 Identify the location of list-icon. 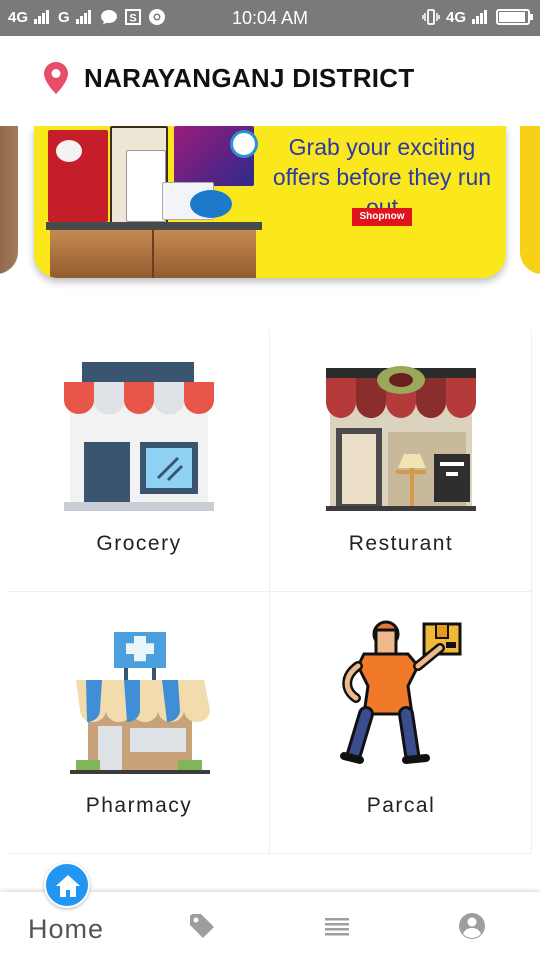
(337, 926).